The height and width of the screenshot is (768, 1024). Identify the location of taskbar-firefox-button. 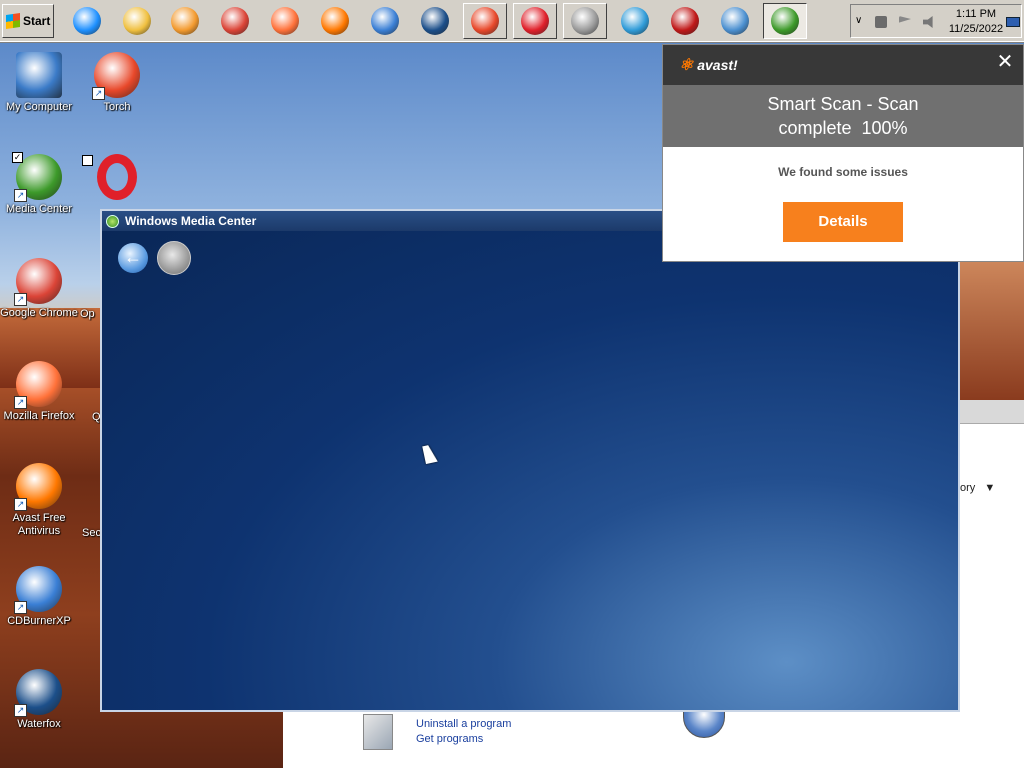
(285, 21).